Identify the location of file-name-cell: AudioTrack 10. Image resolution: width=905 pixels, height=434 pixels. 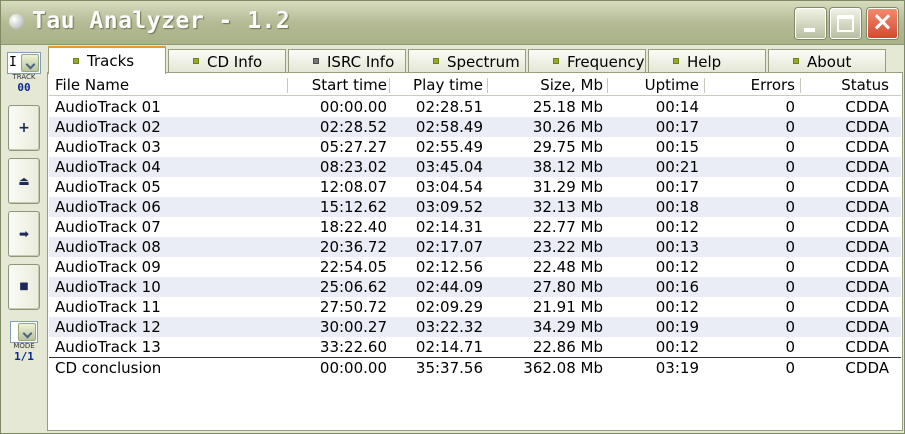
(108, 287).